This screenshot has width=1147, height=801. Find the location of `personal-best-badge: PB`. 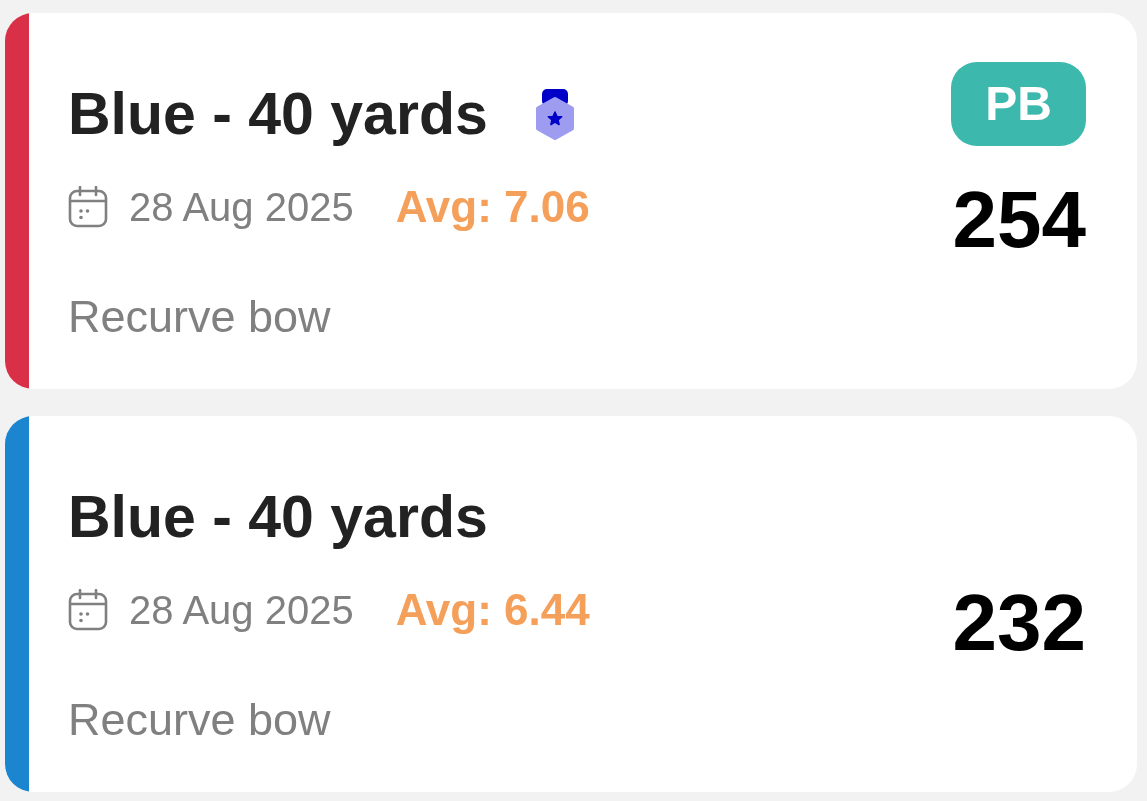

personal-best-badge: PB is located at coordinates (1018, 104).